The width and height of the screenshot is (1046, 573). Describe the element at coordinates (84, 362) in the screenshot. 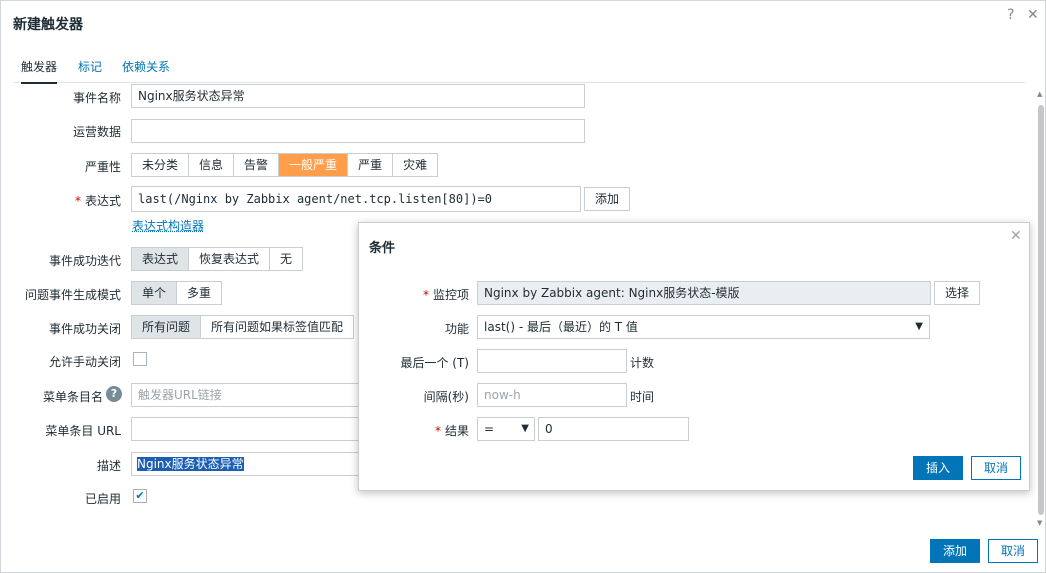

I see `manual-close-label: 允许手动关闭` at that location.